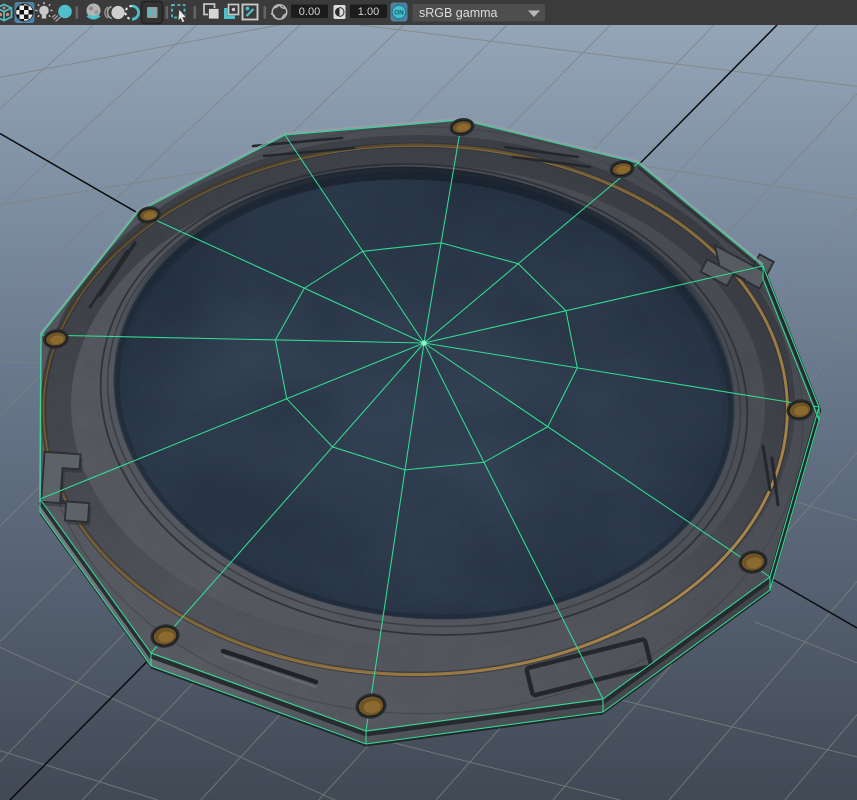  I want to click on svg-text: ON, so click(399, 13).